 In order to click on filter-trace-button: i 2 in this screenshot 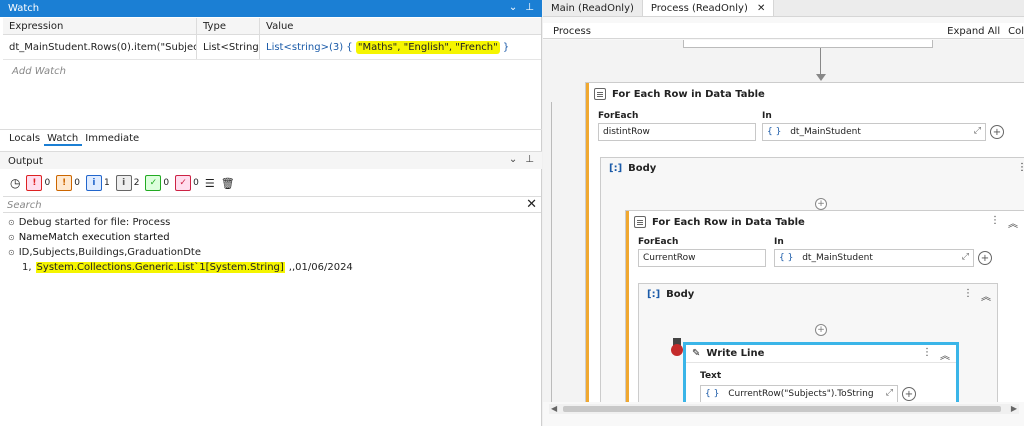, I will do `click(127, 183)`.